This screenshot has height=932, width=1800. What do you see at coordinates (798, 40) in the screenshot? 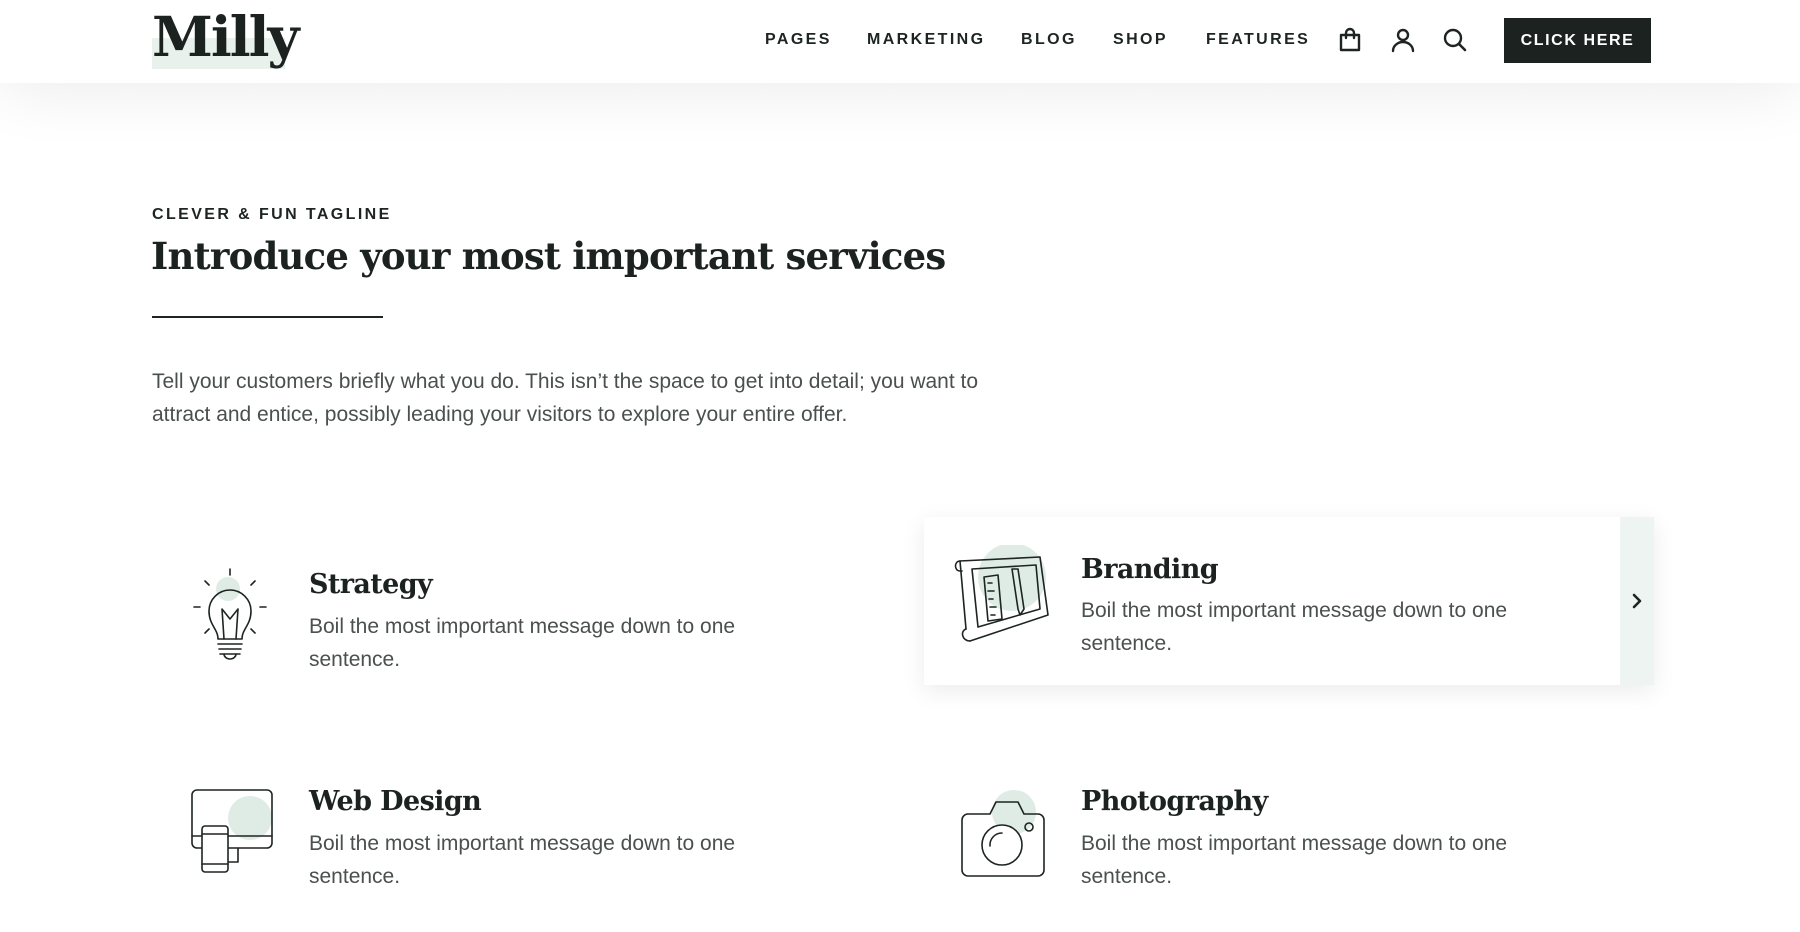
I see `nav-pages: PAGES` at bounding box center [798, 40].